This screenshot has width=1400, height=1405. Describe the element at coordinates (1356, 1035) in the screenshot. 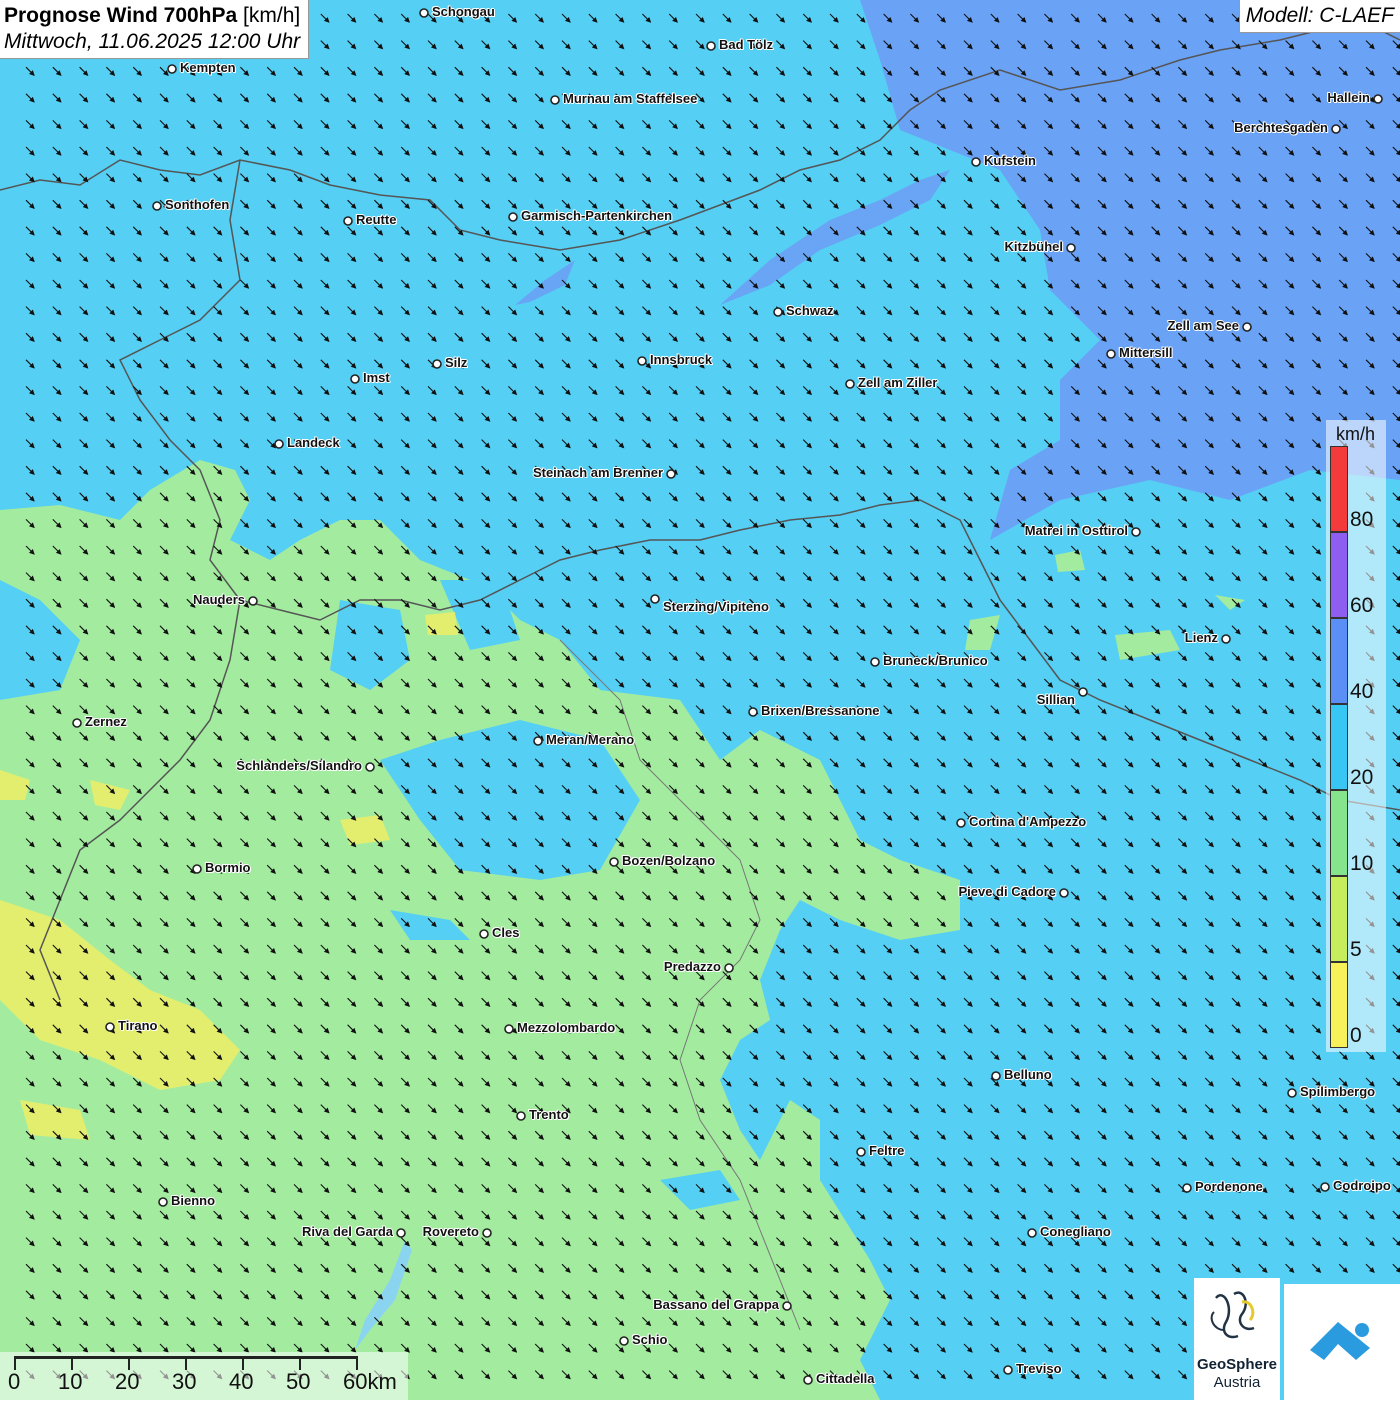

I see `legend-label: 0` at that location.